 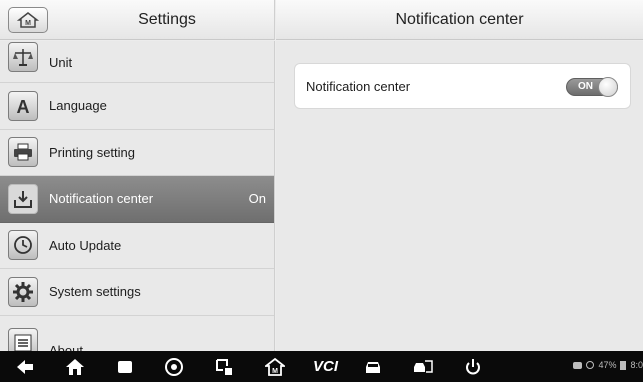 What do you see at coordinates (608, 87) in the screenshot?
I see `toggle-knob-icon` at bounding box center [608, 87].